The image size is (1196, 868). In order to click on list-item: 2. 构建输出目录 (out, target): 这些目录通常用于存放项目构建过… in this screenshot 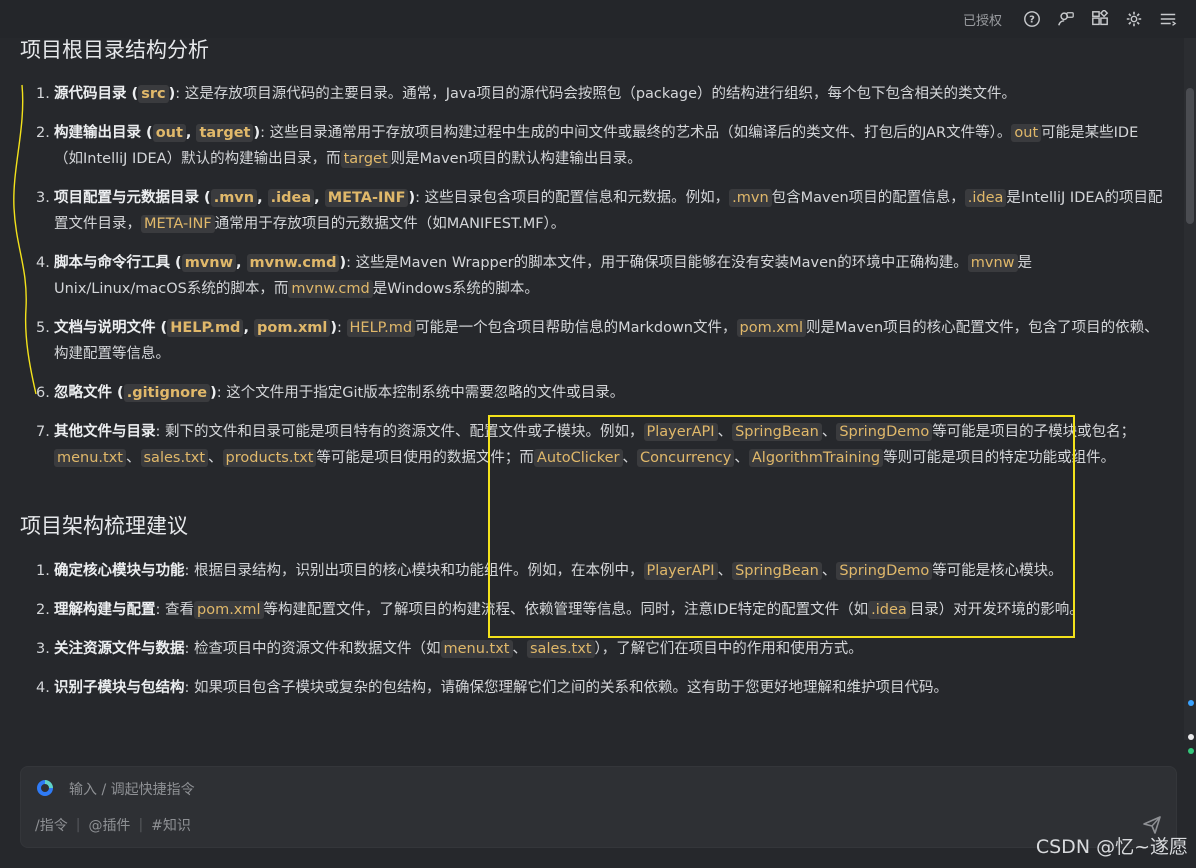, I will do `click(587, 146)`.